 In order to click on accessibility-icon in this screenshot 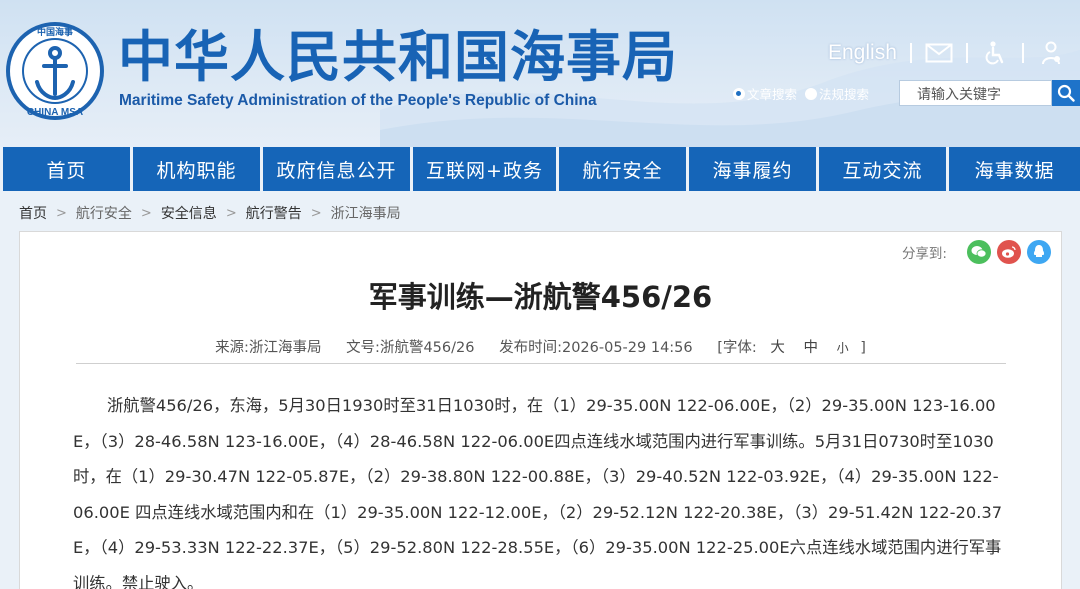, I will do `click(995, 53)`.